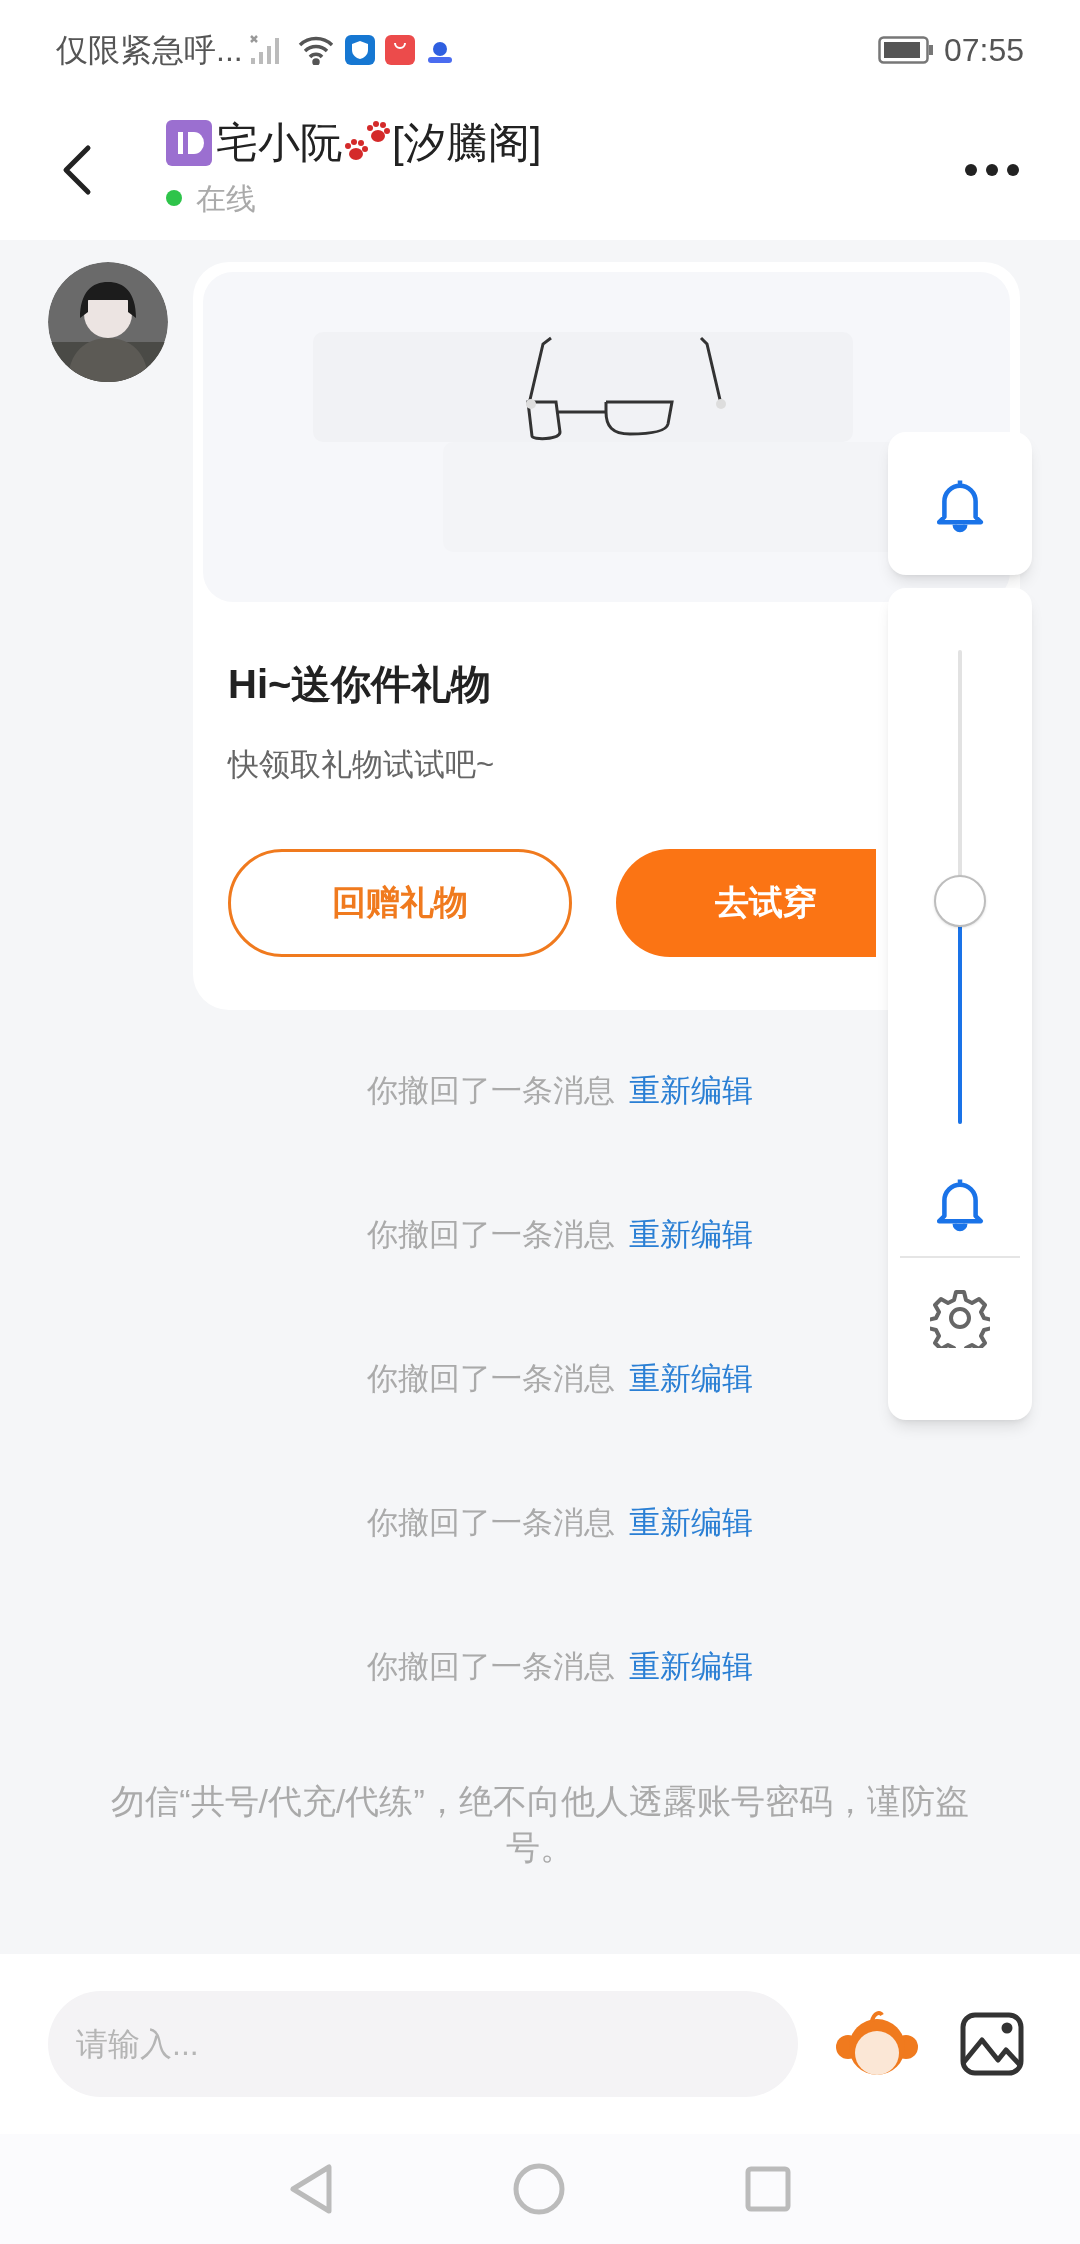 This screenshot has width=1080, height=2244. Describe the element at coordinates (960, 901) in the screenshot. I see `volume-thumb` at that location.